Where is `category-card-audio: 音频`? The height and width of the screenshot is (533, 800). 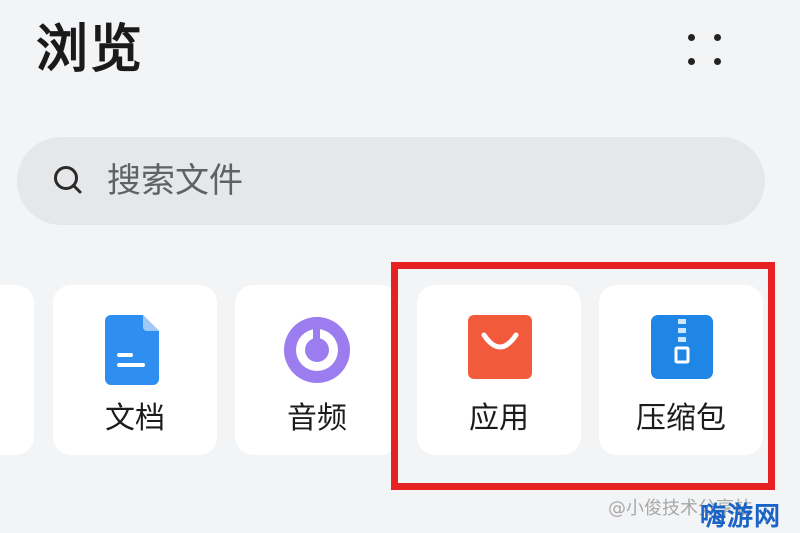 category-card-audio: 音频 is located at coordinates (317, 370).